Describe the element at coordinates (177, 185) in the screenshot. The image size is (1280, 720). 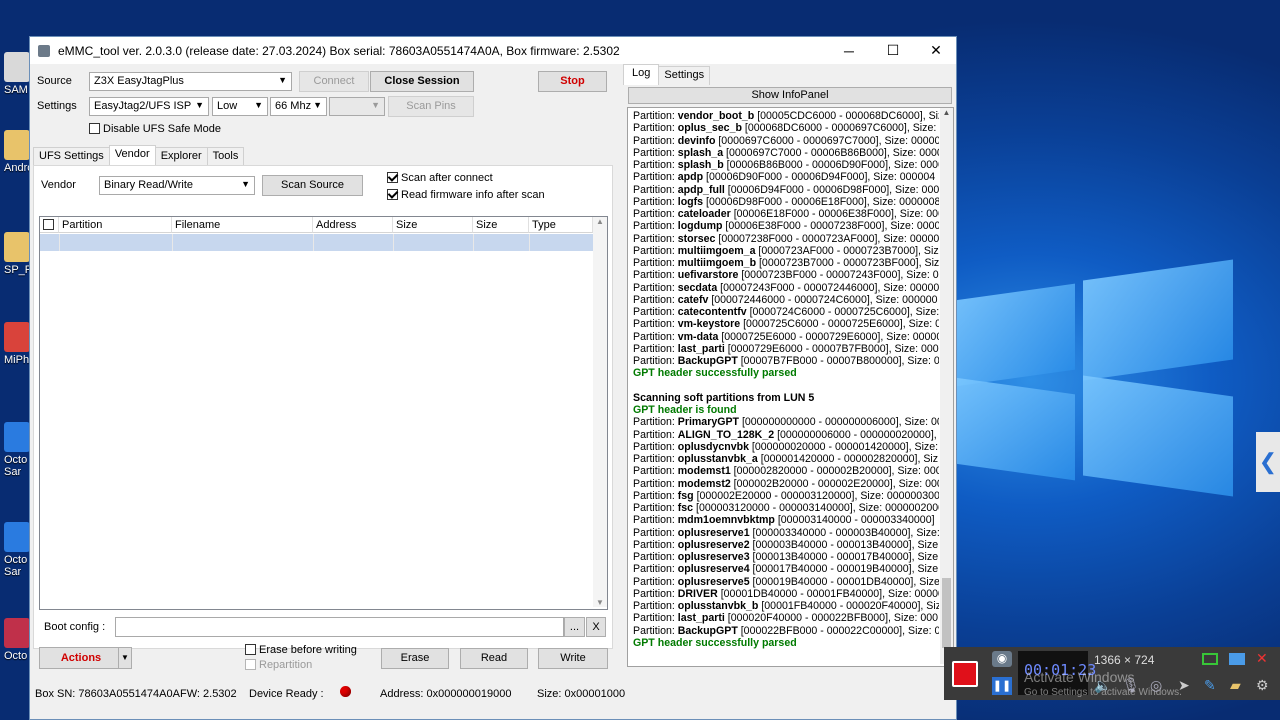
I see `vendor-select: Binary Read/Write ▼` at that location.